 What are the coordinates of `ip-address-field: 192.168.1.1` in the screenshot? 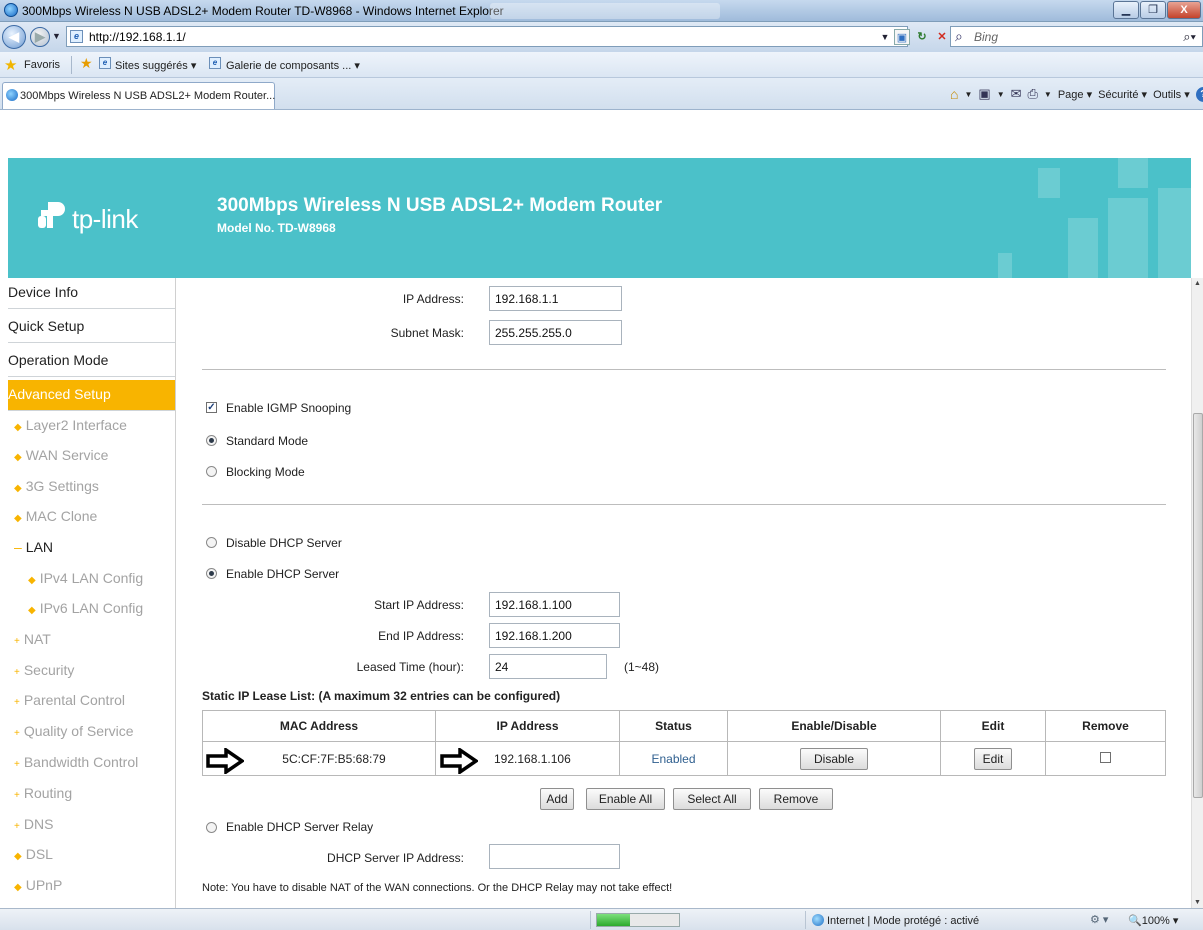 It's located at (555, 298).